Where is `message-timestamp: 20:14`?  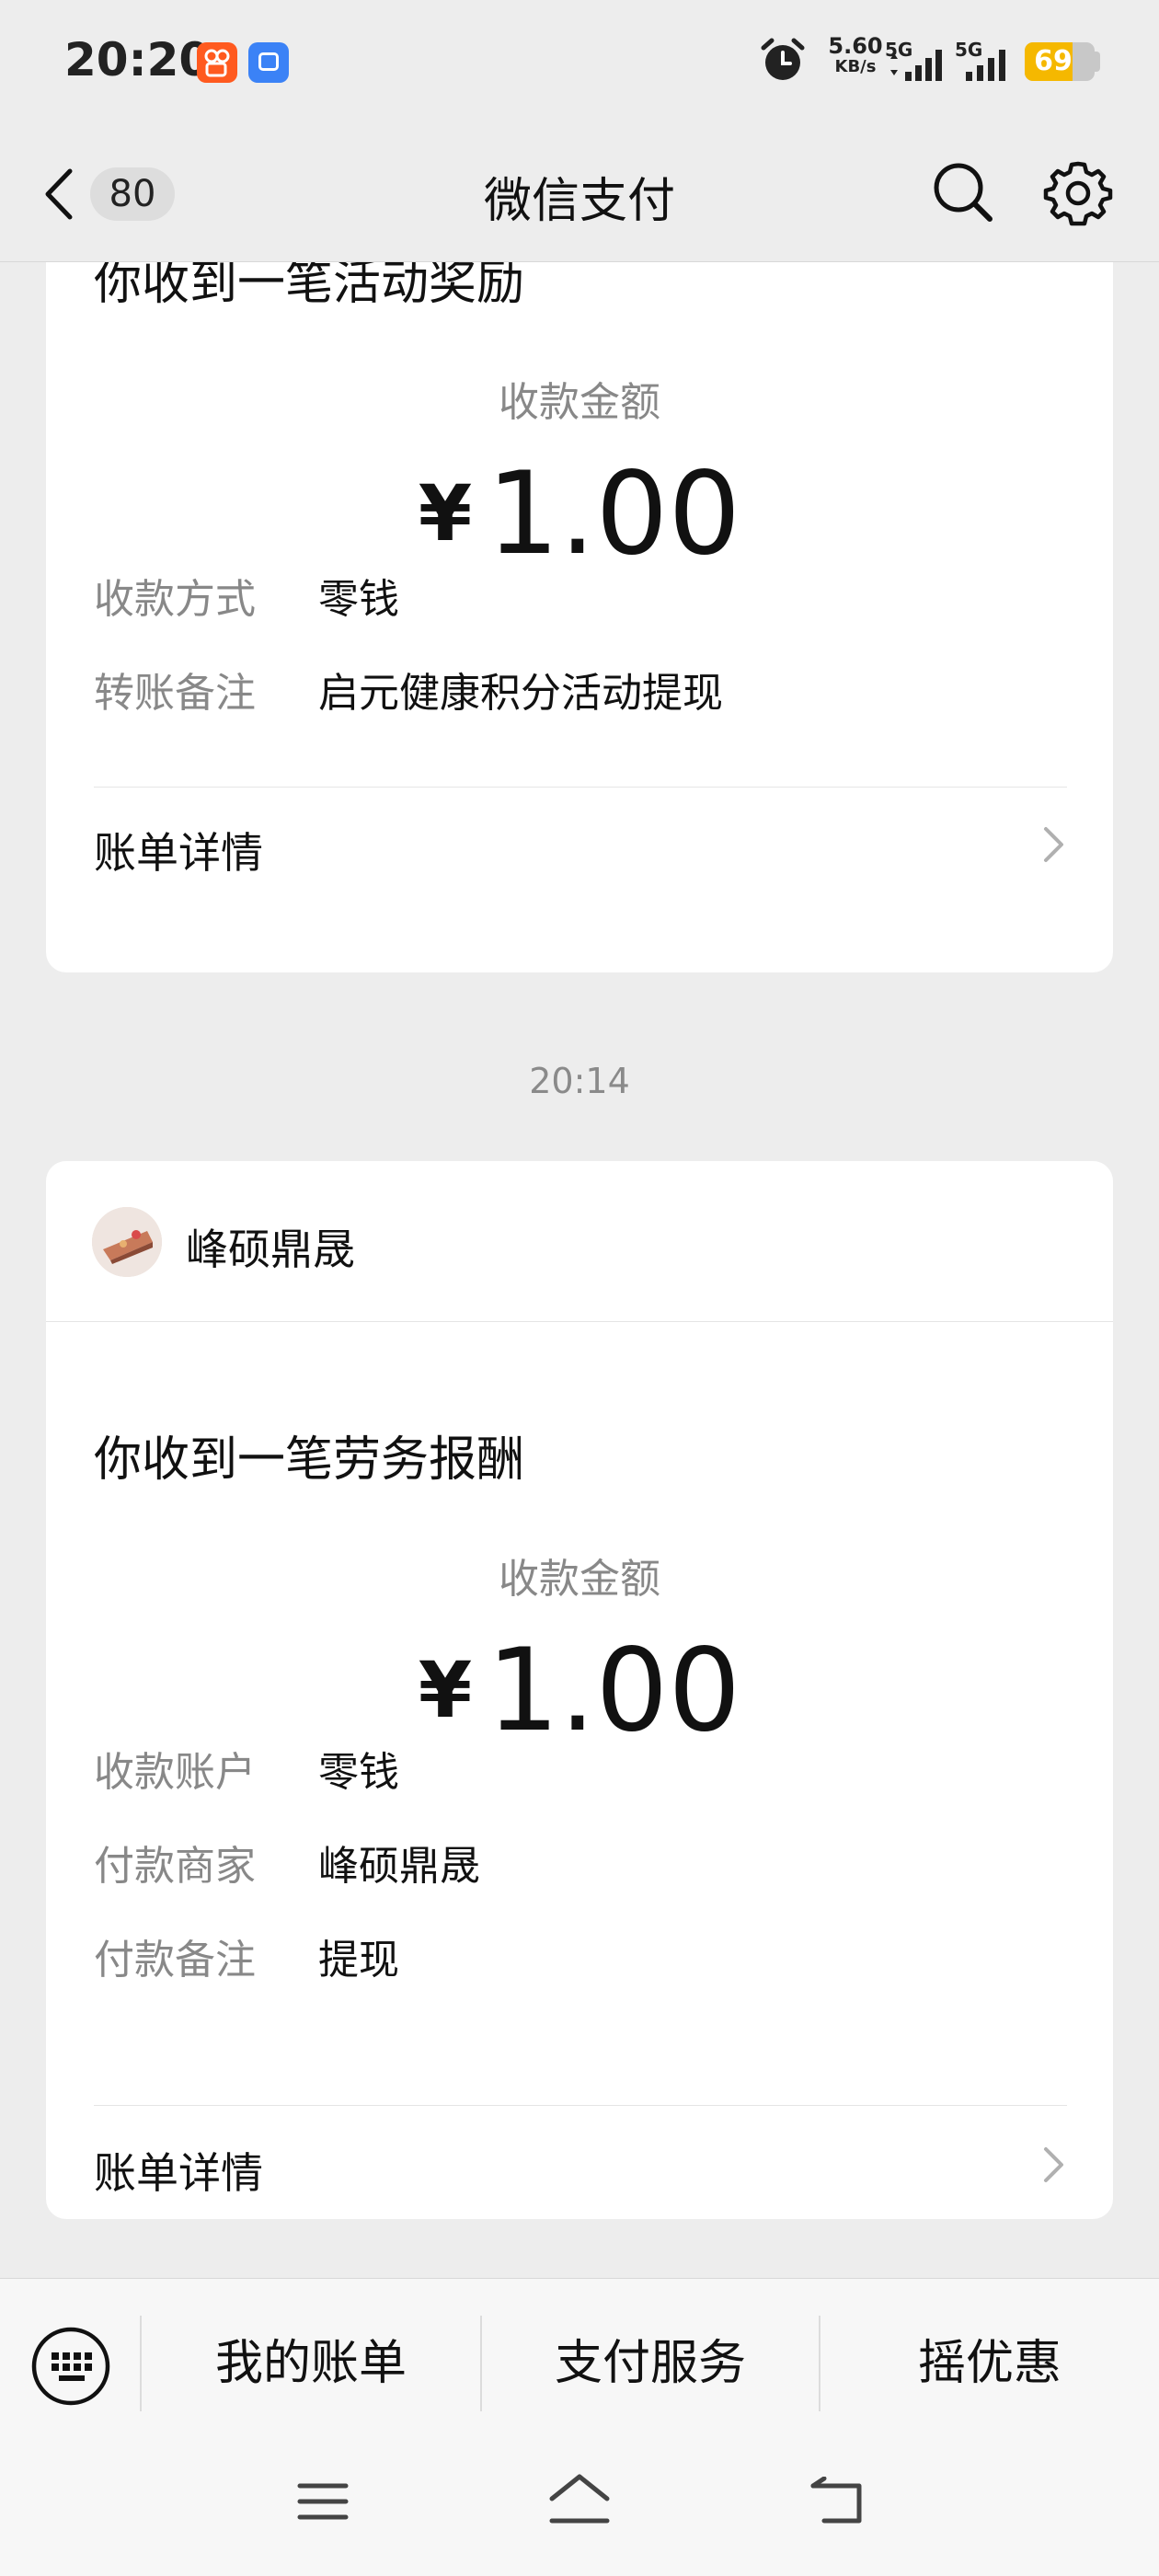 message-timestamp: 20:14 is located at coordinates (579, 1081).